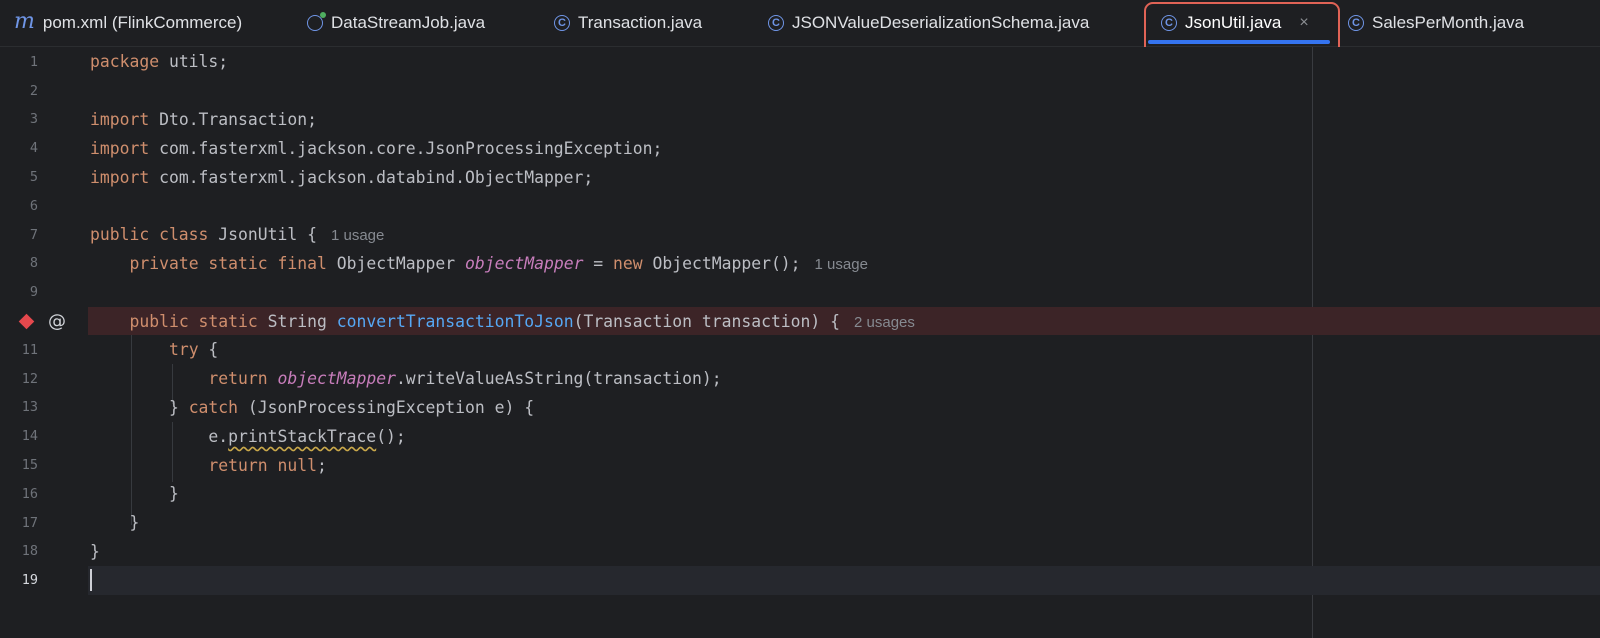 This screenshot has height=638, width=1600. Describe the element at coordinates (237, 235) in the screenshot. I see `code-text: public class JsonUtil {1 usage` at that location.